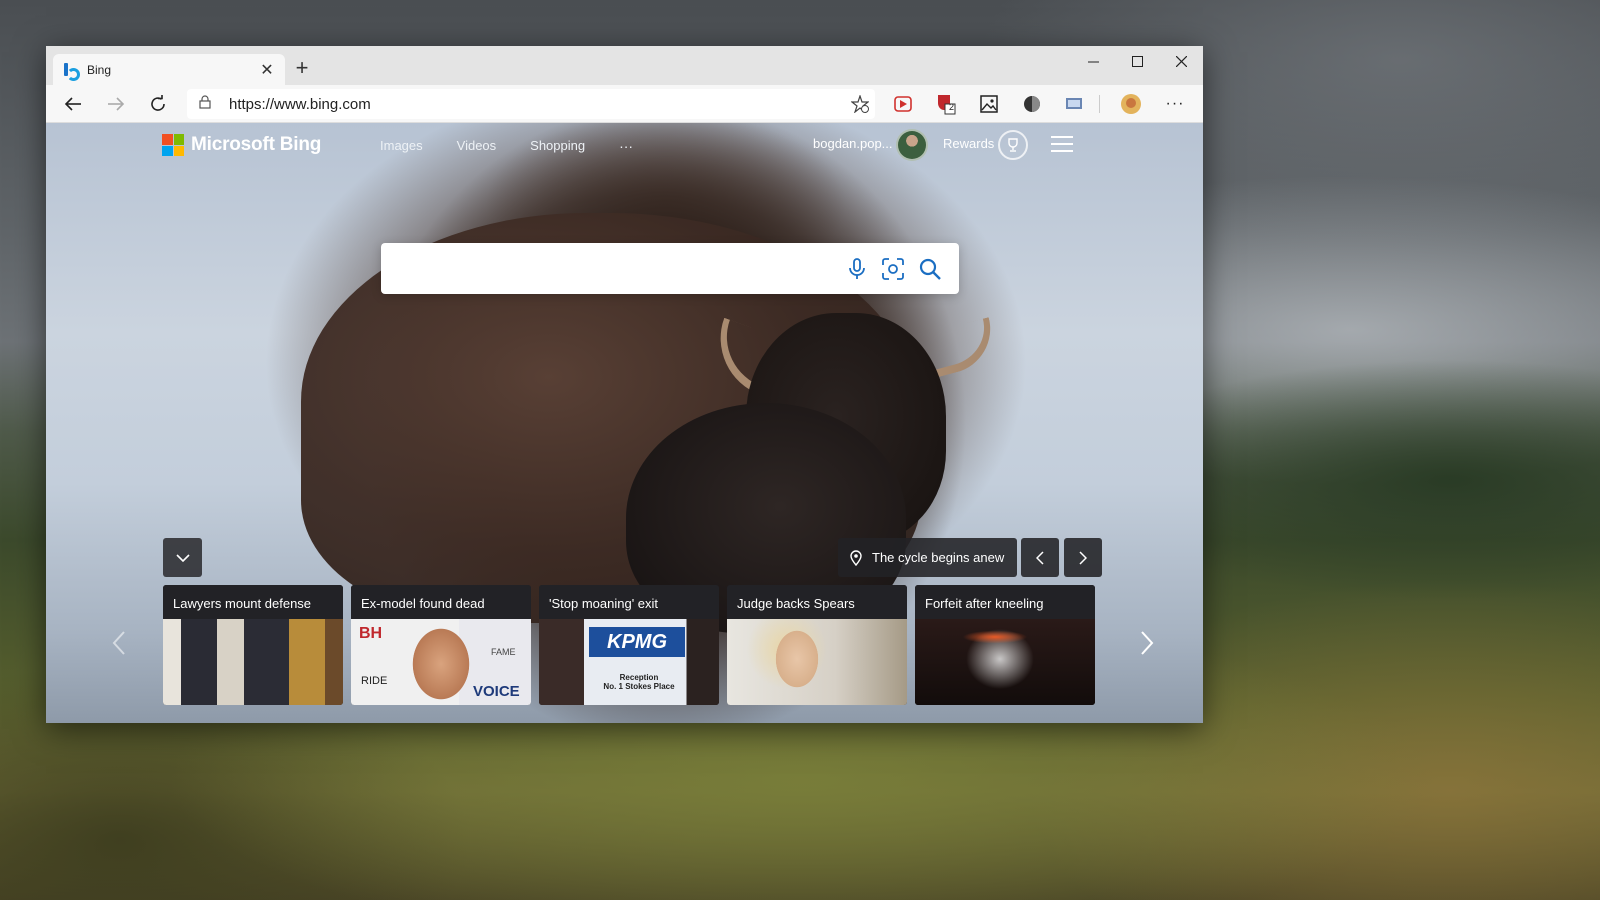  I want to click on back-arrow-icon, so click(72, 104).